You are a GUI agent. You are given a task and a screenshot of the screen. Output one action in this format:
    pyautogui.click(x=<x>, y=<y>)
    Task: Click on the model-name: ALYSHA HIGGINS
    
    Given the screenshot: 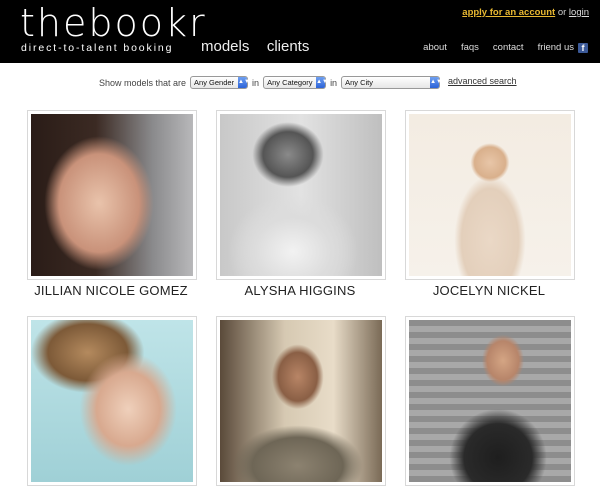 What is the action you would take?
    pyautogui.click(x=300, y=290)
    